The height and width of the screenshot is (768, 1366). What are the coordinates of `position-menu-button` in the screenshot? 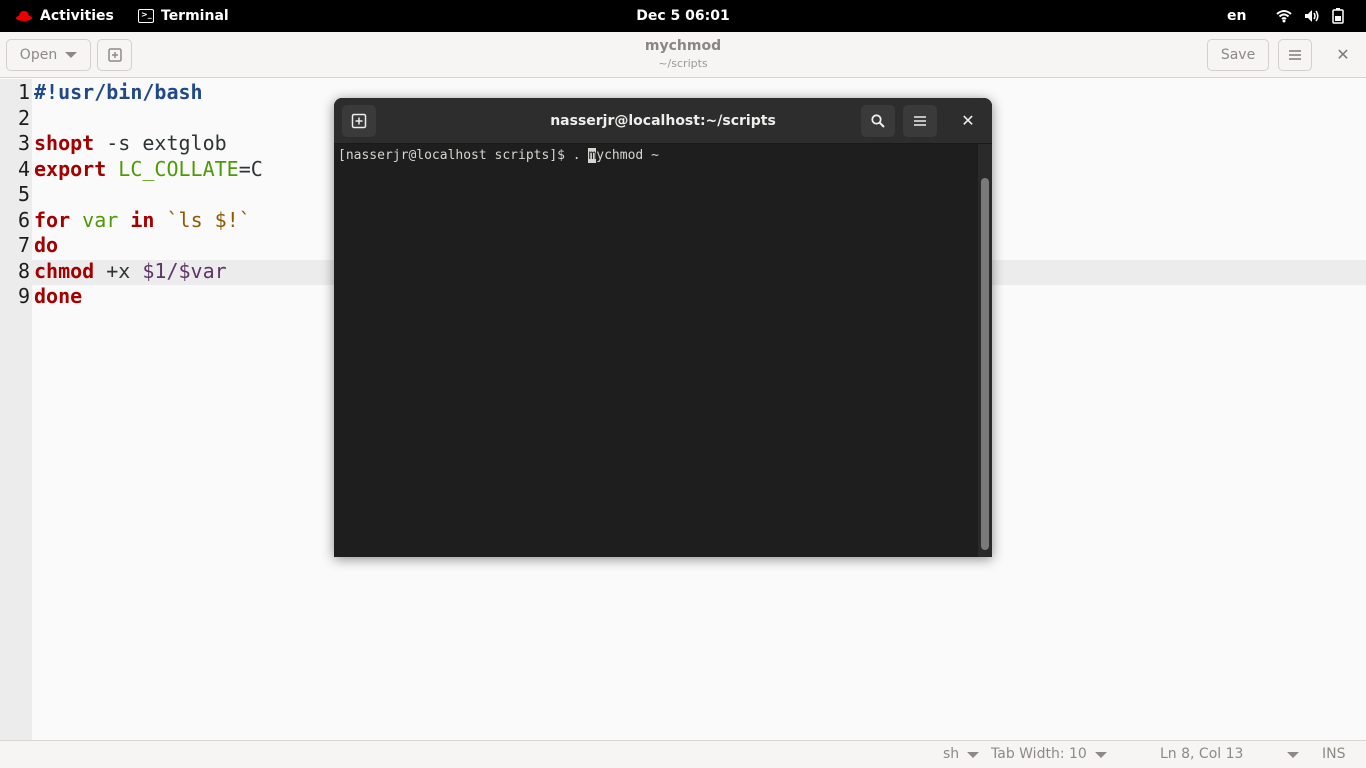 It's located at (1289, 754).